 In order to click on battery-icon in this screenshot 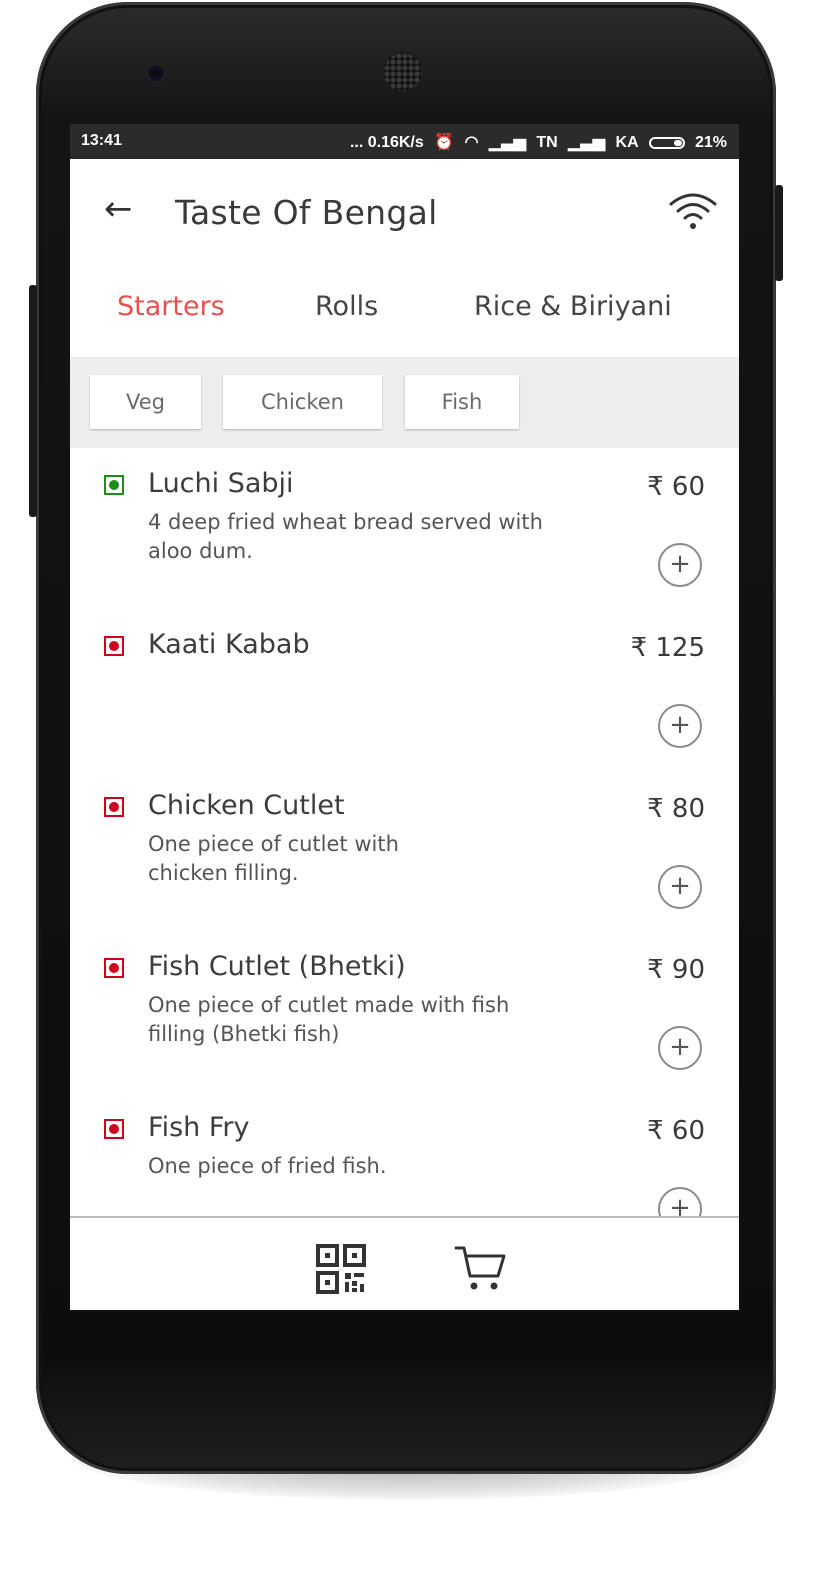, I will do `click(666, 143)`.